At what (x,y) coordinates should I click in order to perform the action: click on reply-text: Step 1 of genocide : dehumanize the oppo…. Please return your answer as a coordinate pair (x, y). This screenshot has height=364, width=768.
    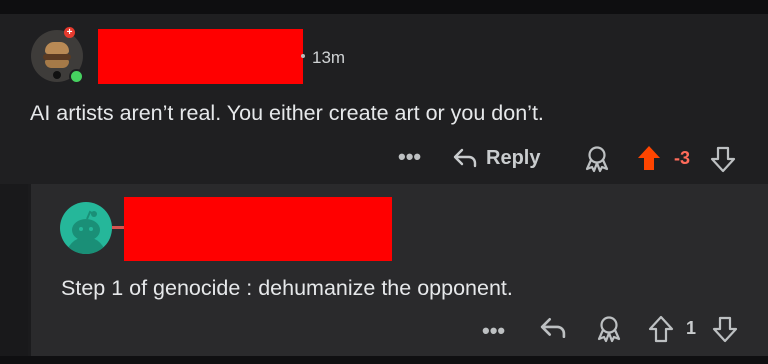
    Looking at the image, I should click on (287, 288).